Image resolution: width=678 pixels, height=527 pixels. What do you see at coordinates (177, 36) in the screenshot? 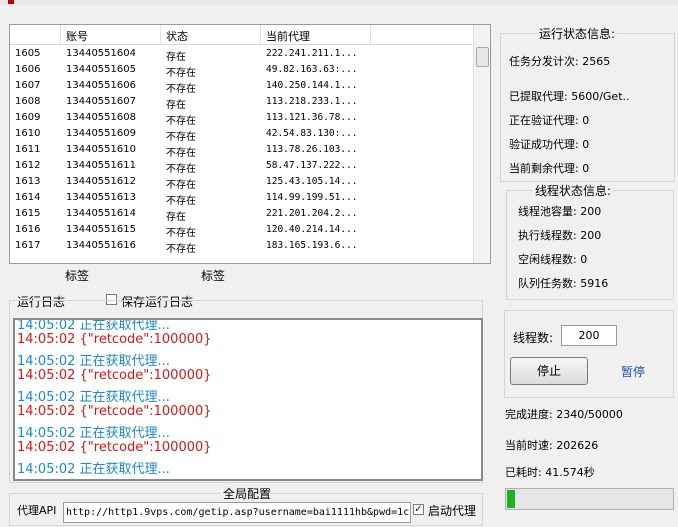
I see `header-status: 状态` at bounding box center [177, 36].